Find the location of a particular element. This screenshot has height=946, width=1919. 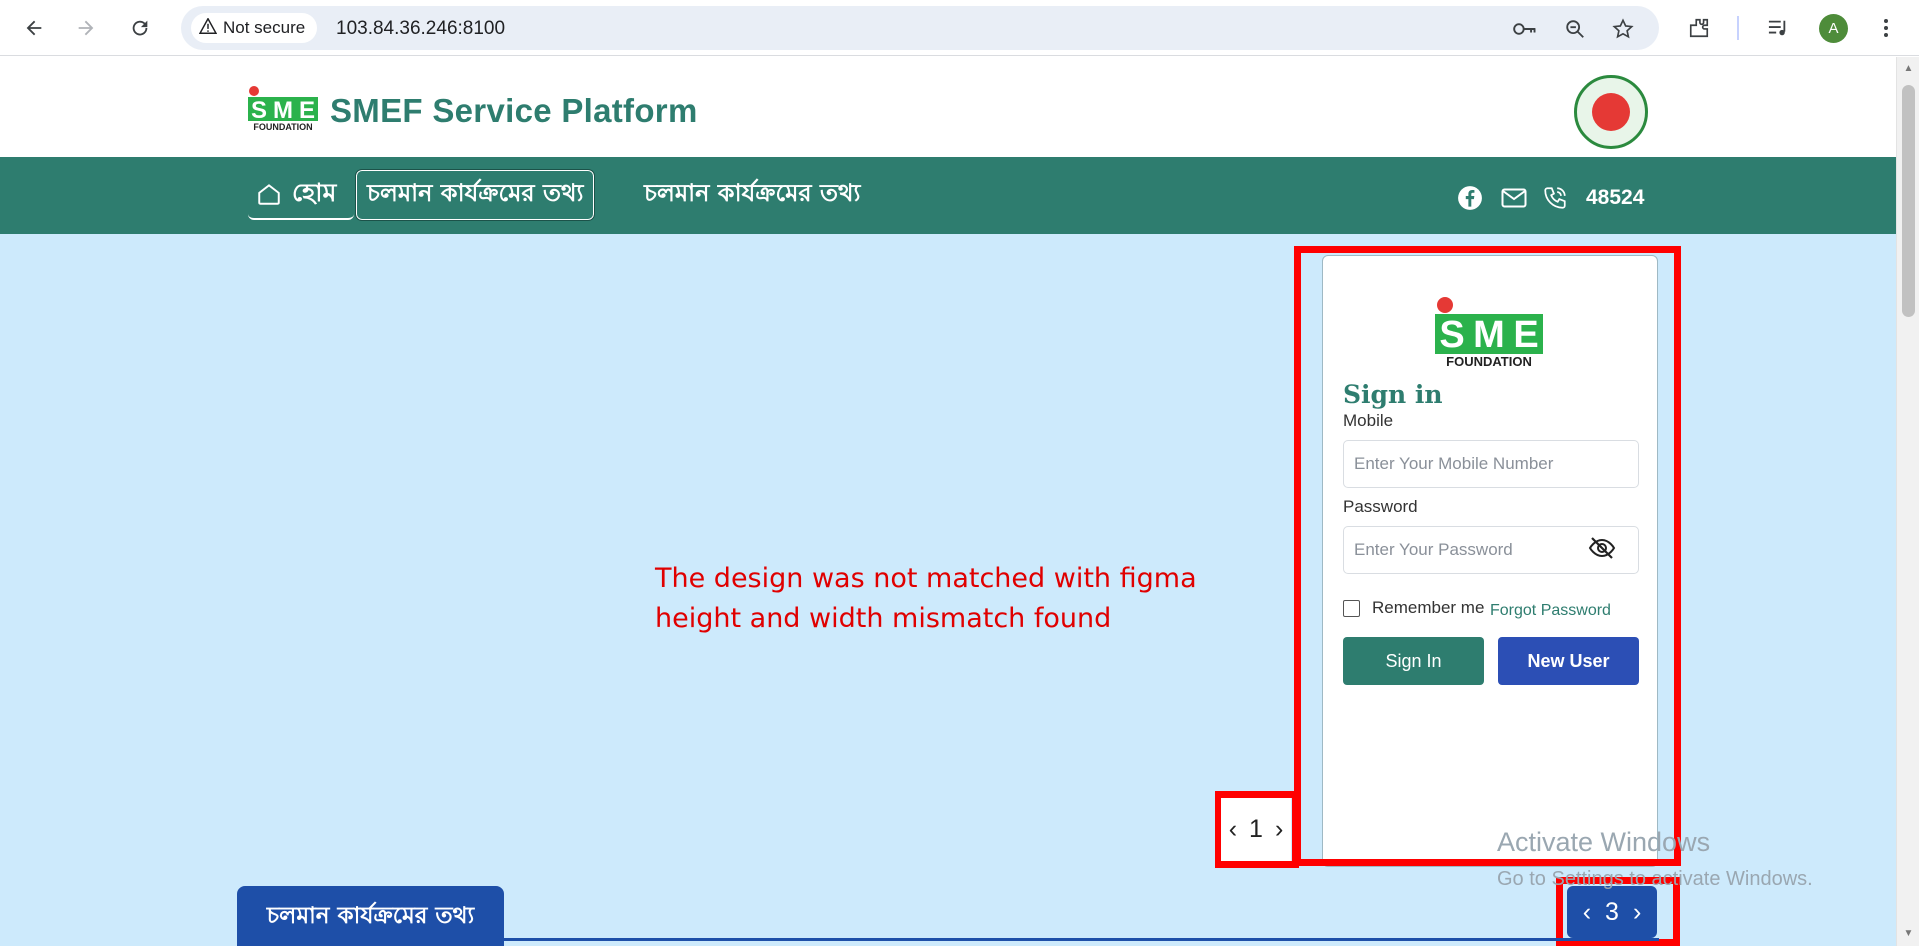

home-icon is located at coordinates (269, 194).